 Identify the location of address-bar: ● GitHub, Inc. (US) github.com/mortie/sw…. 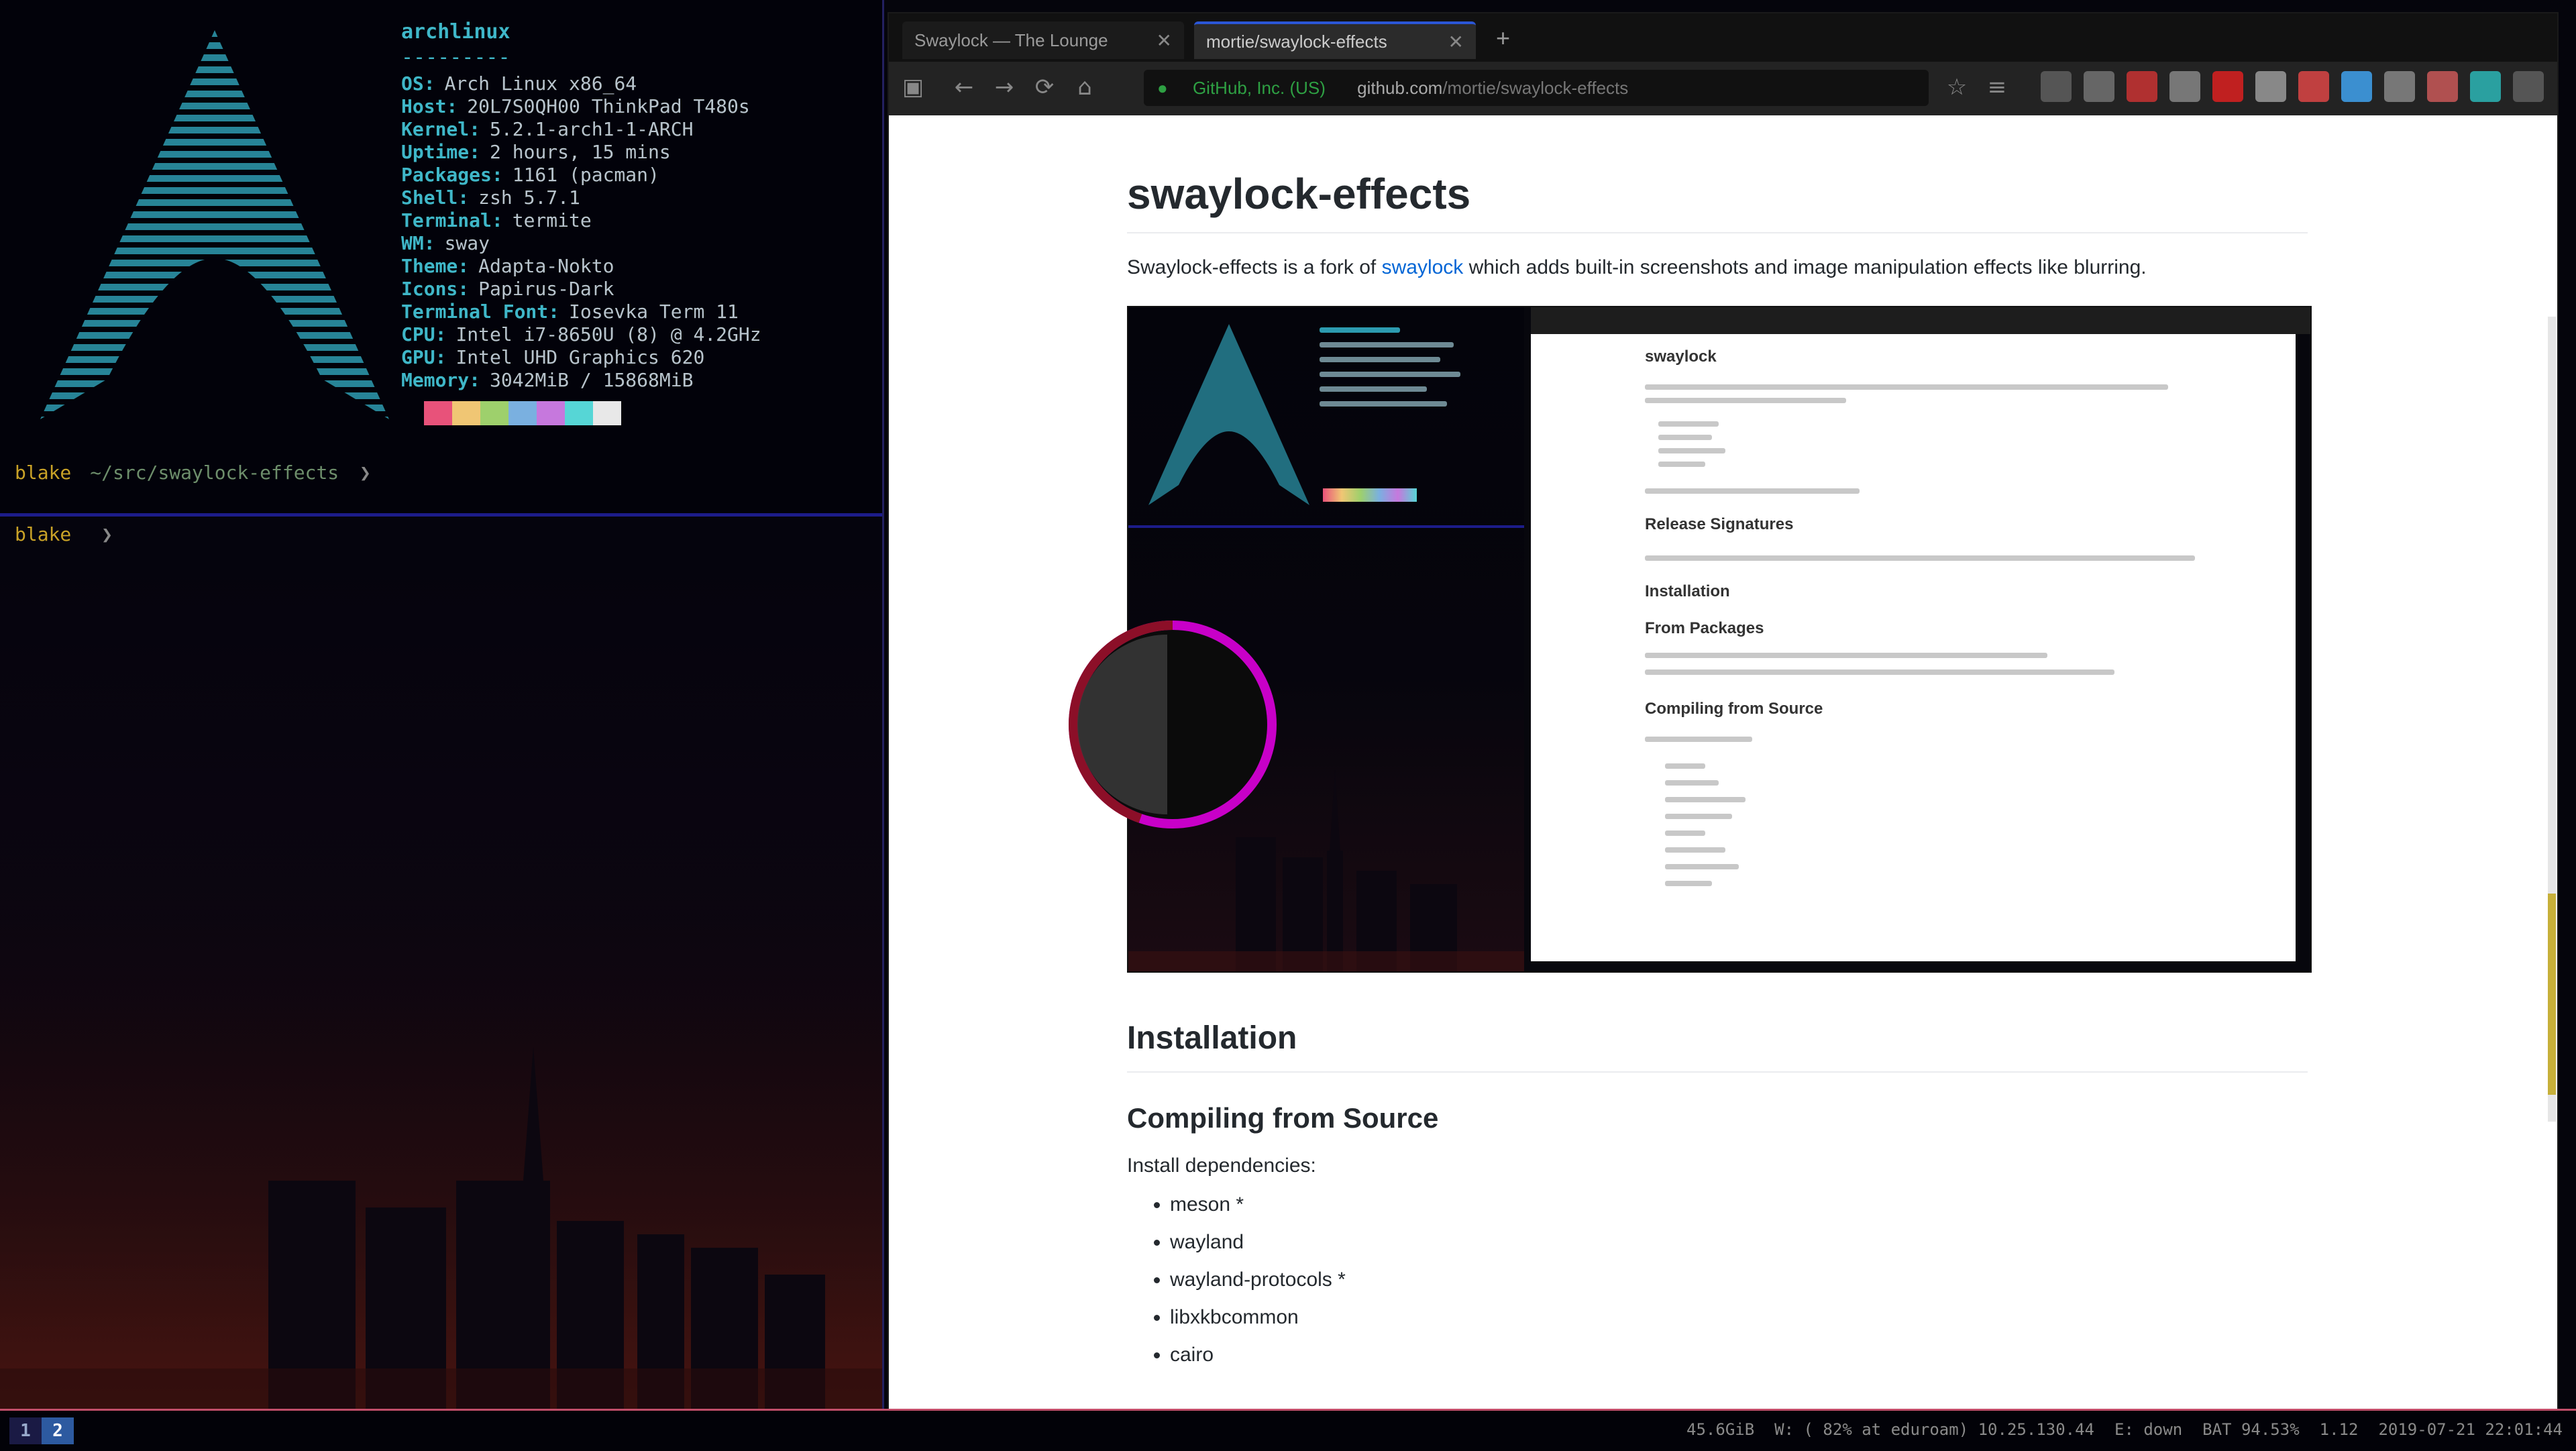
(1536, 88).